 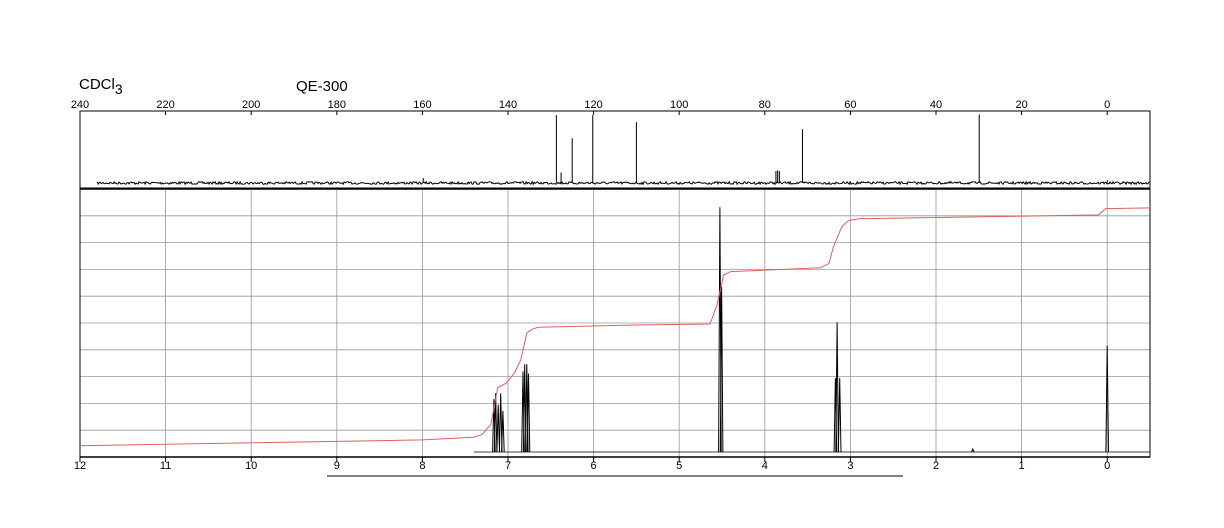 What do you see at coordinates (508, 105) in the screenshot?
I see `c13-tick-label: 140` at bounding box center [508, 105].